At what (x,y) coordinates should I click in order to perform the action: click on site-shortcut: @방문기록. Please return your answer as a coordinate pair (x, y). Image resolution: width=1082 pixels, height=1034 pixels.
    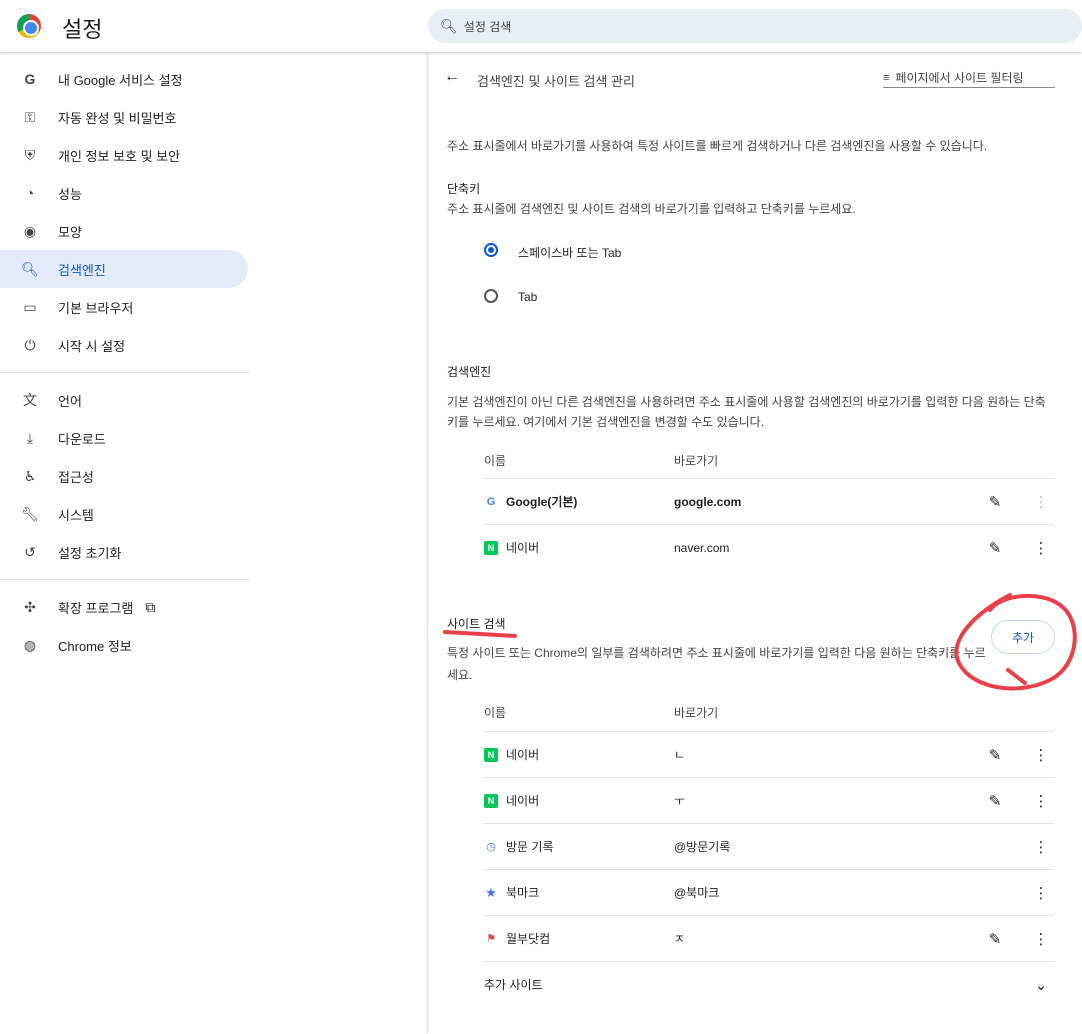
    Looking at the image, I should click on (702, 847).